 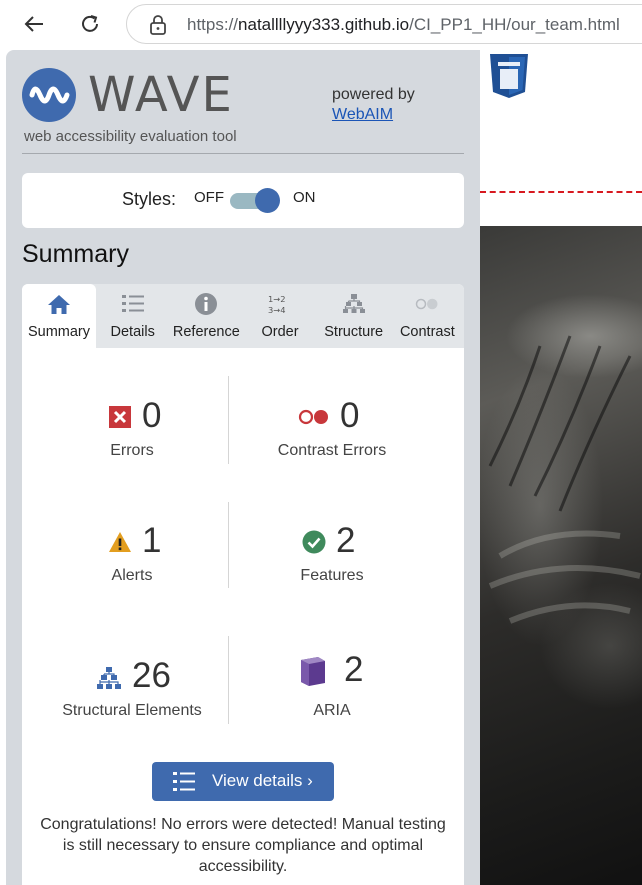 I want to click on tab-structure: Structure, so click(x=354, y=316).